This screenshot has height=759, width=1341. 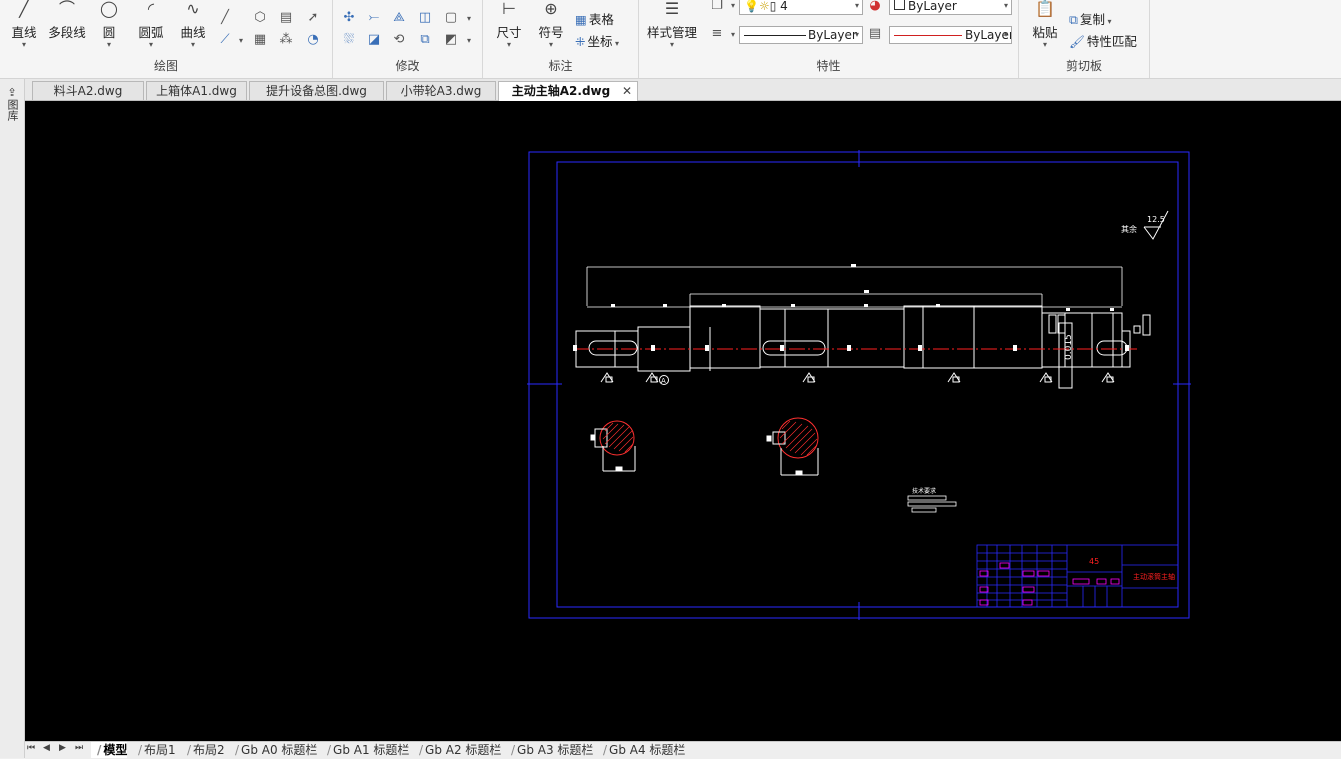 What do you see at coordinates (399, 18) in the screenshot?
I see `mirror-icon: ⟁` at bounding box center [399, 18].